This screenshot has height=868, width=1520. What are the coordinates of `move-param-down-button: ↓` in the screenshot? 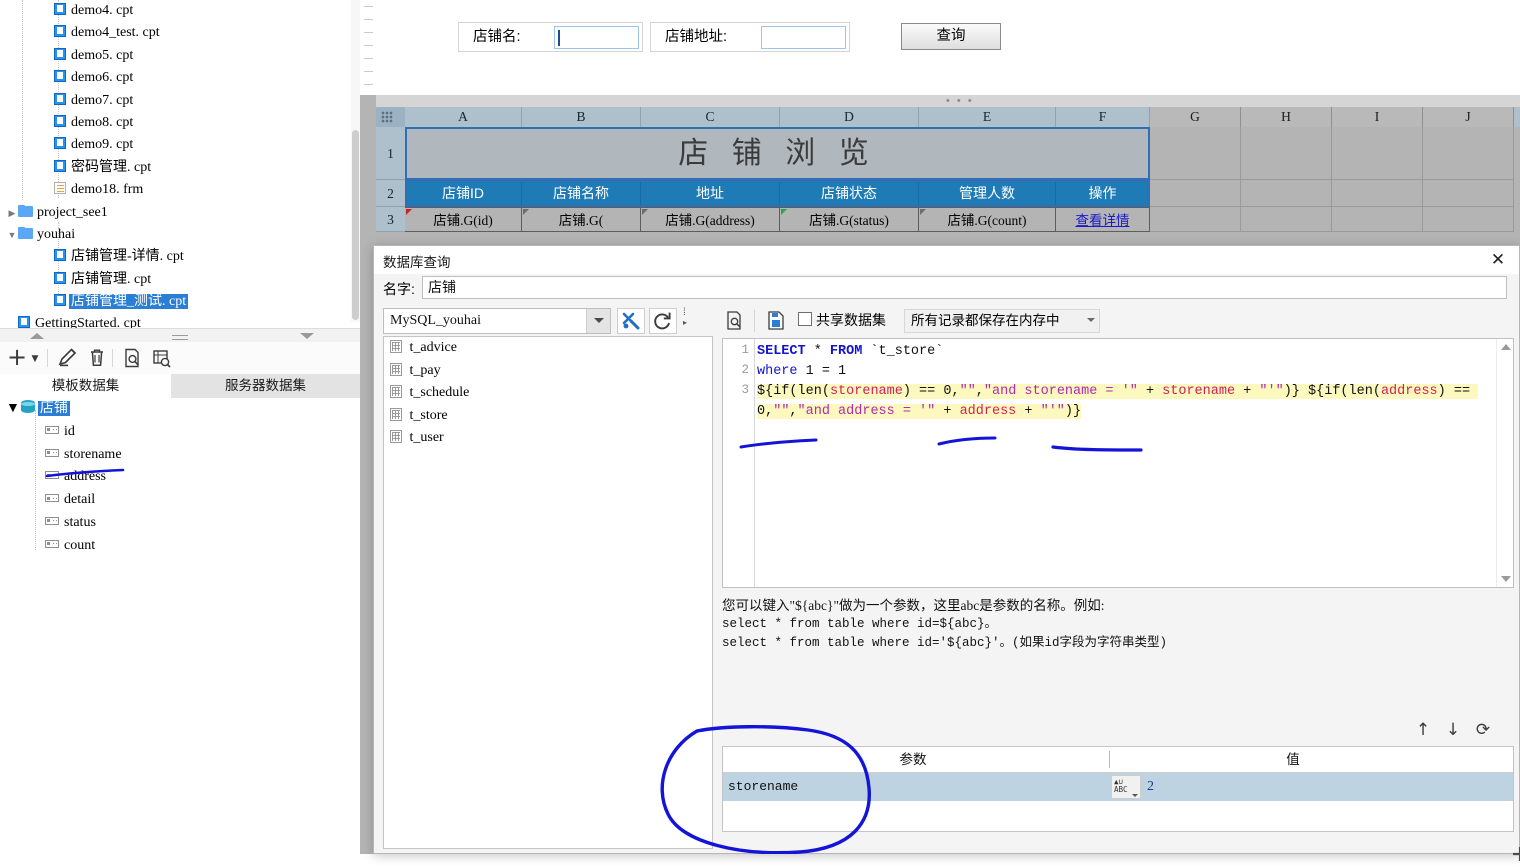 It's located at (1453, 730).